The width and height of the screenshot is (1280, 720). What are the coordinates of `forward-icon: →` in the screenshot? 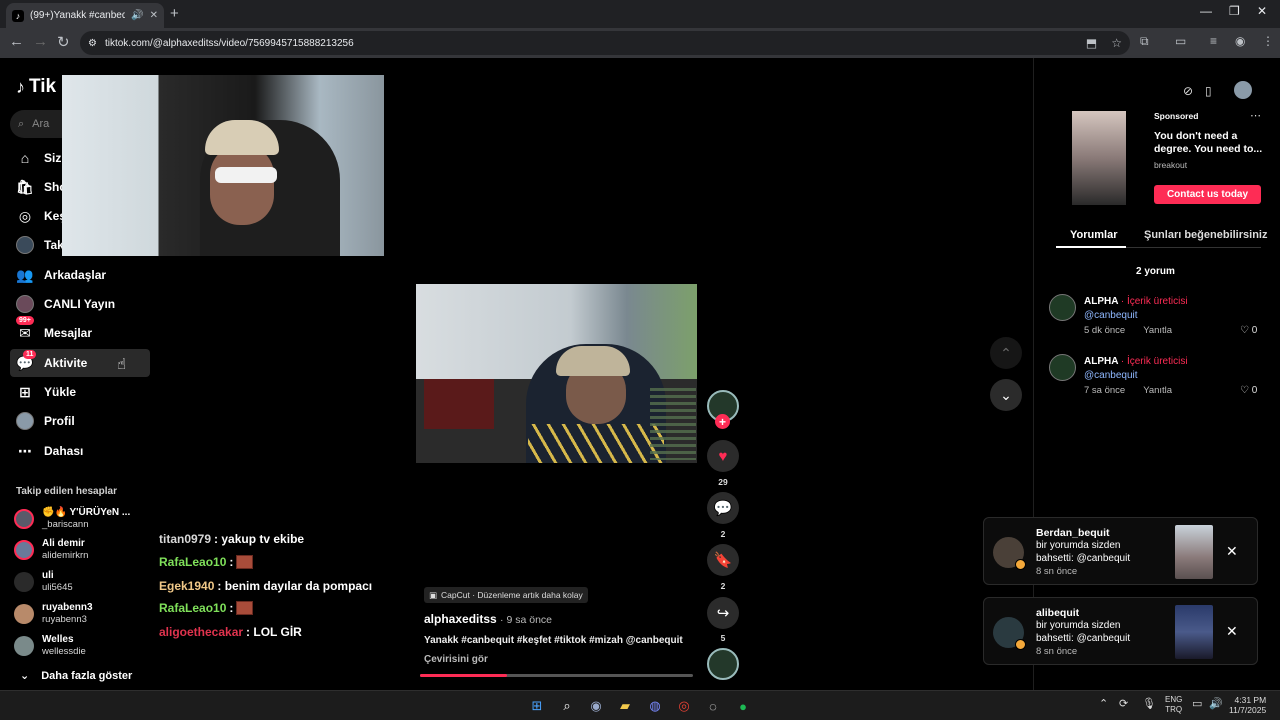 It's located at (40, 41).